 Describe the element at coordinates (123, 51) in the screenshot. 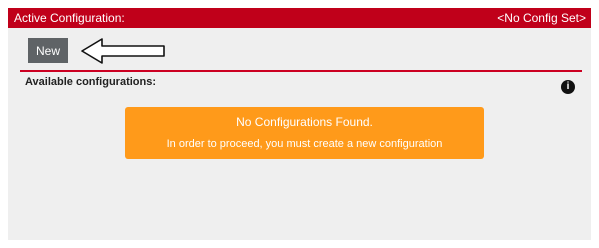

I see `left-arrow-outline-icon` at that location.